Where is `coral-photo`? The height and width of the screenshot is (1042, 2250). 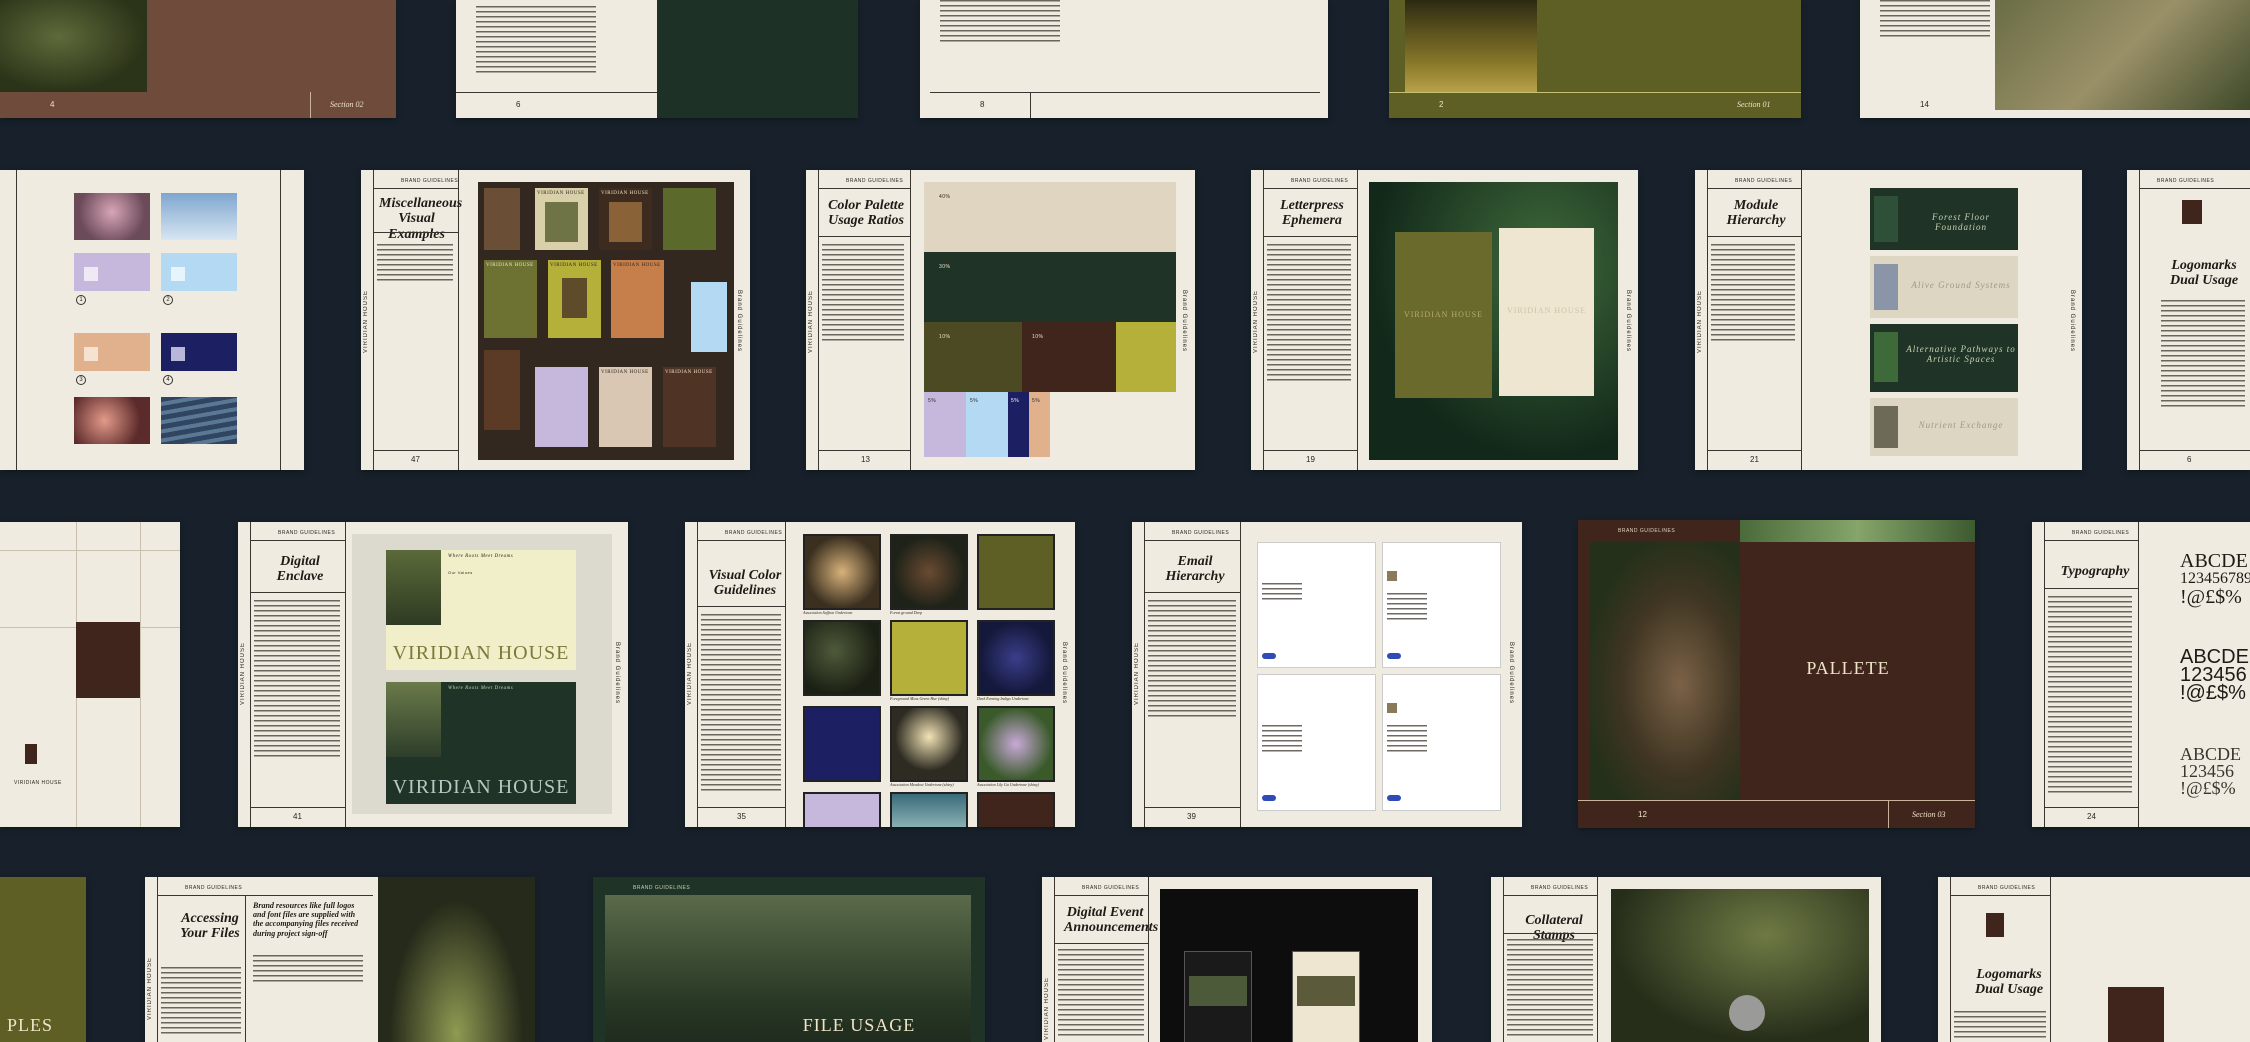
coral-photo is located at coordinates (112, 420).